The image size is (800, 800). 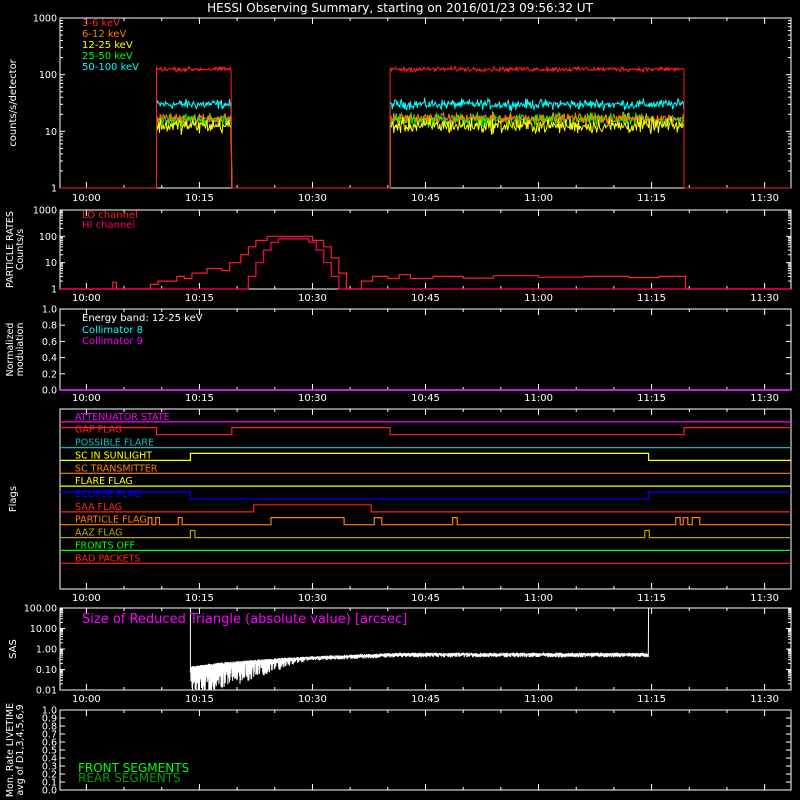 I want to click on y-axis-label: counts/s/detector, so click(x=13, y=102).